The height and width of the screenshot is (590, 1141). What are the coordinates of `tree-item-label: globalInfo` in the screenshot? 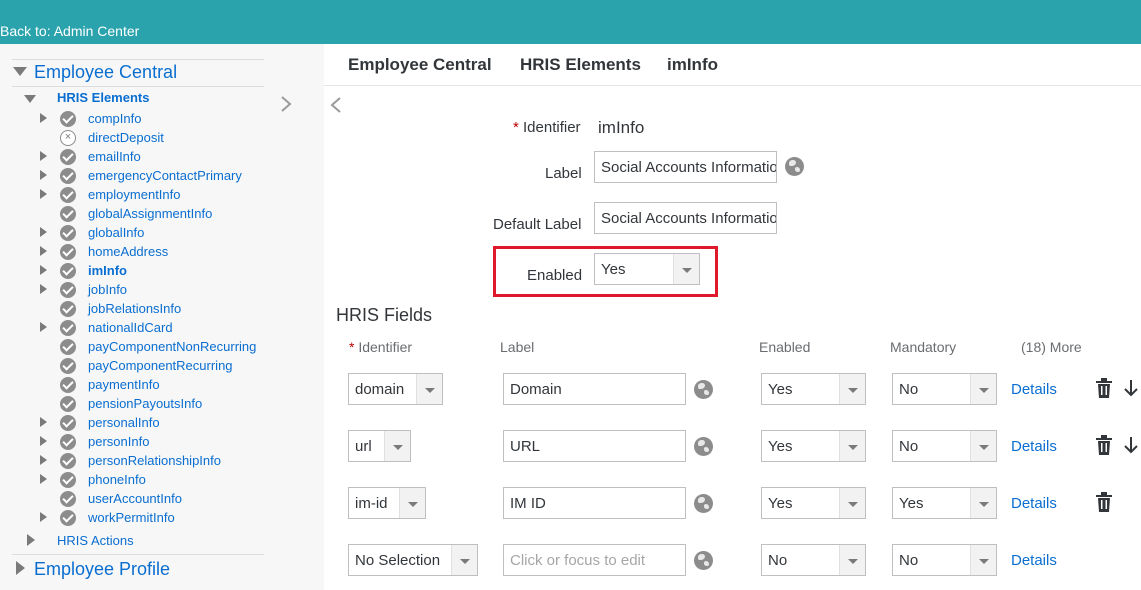 It's located at (116, 232).